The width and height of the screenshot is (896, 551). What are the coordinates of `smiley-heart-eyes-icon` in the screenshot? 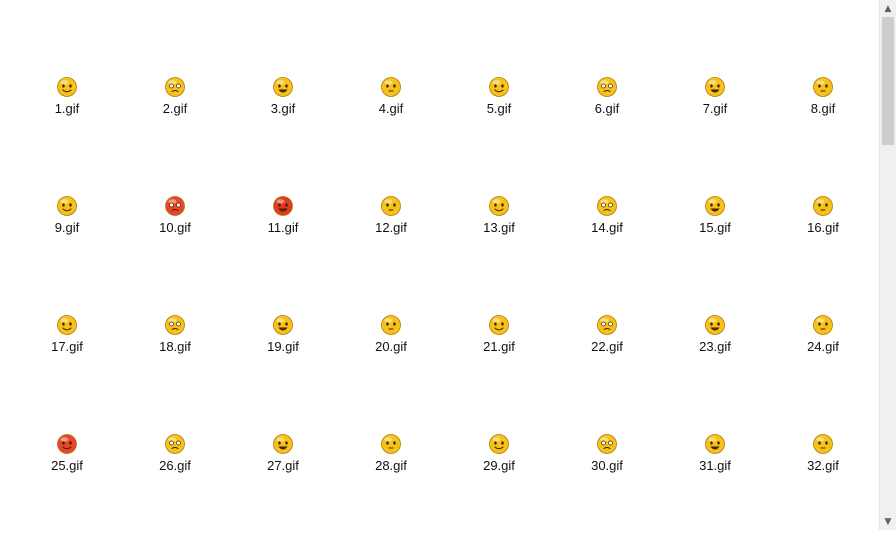 It's located at (283, 87).